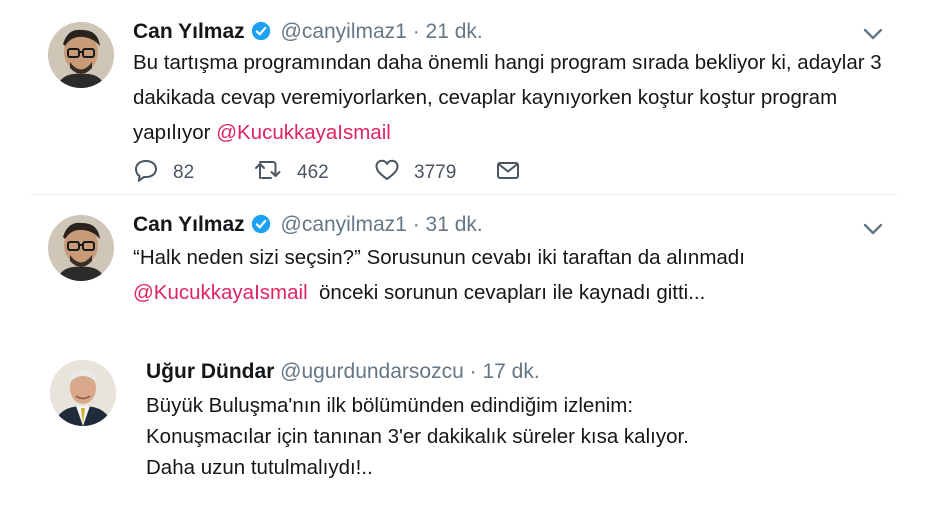 The height and width of the screenshot is (522, 950). I want to click on tweet-header: Can Yılmaz @canyilmaz1 · 21 dk., so click(308, 33).